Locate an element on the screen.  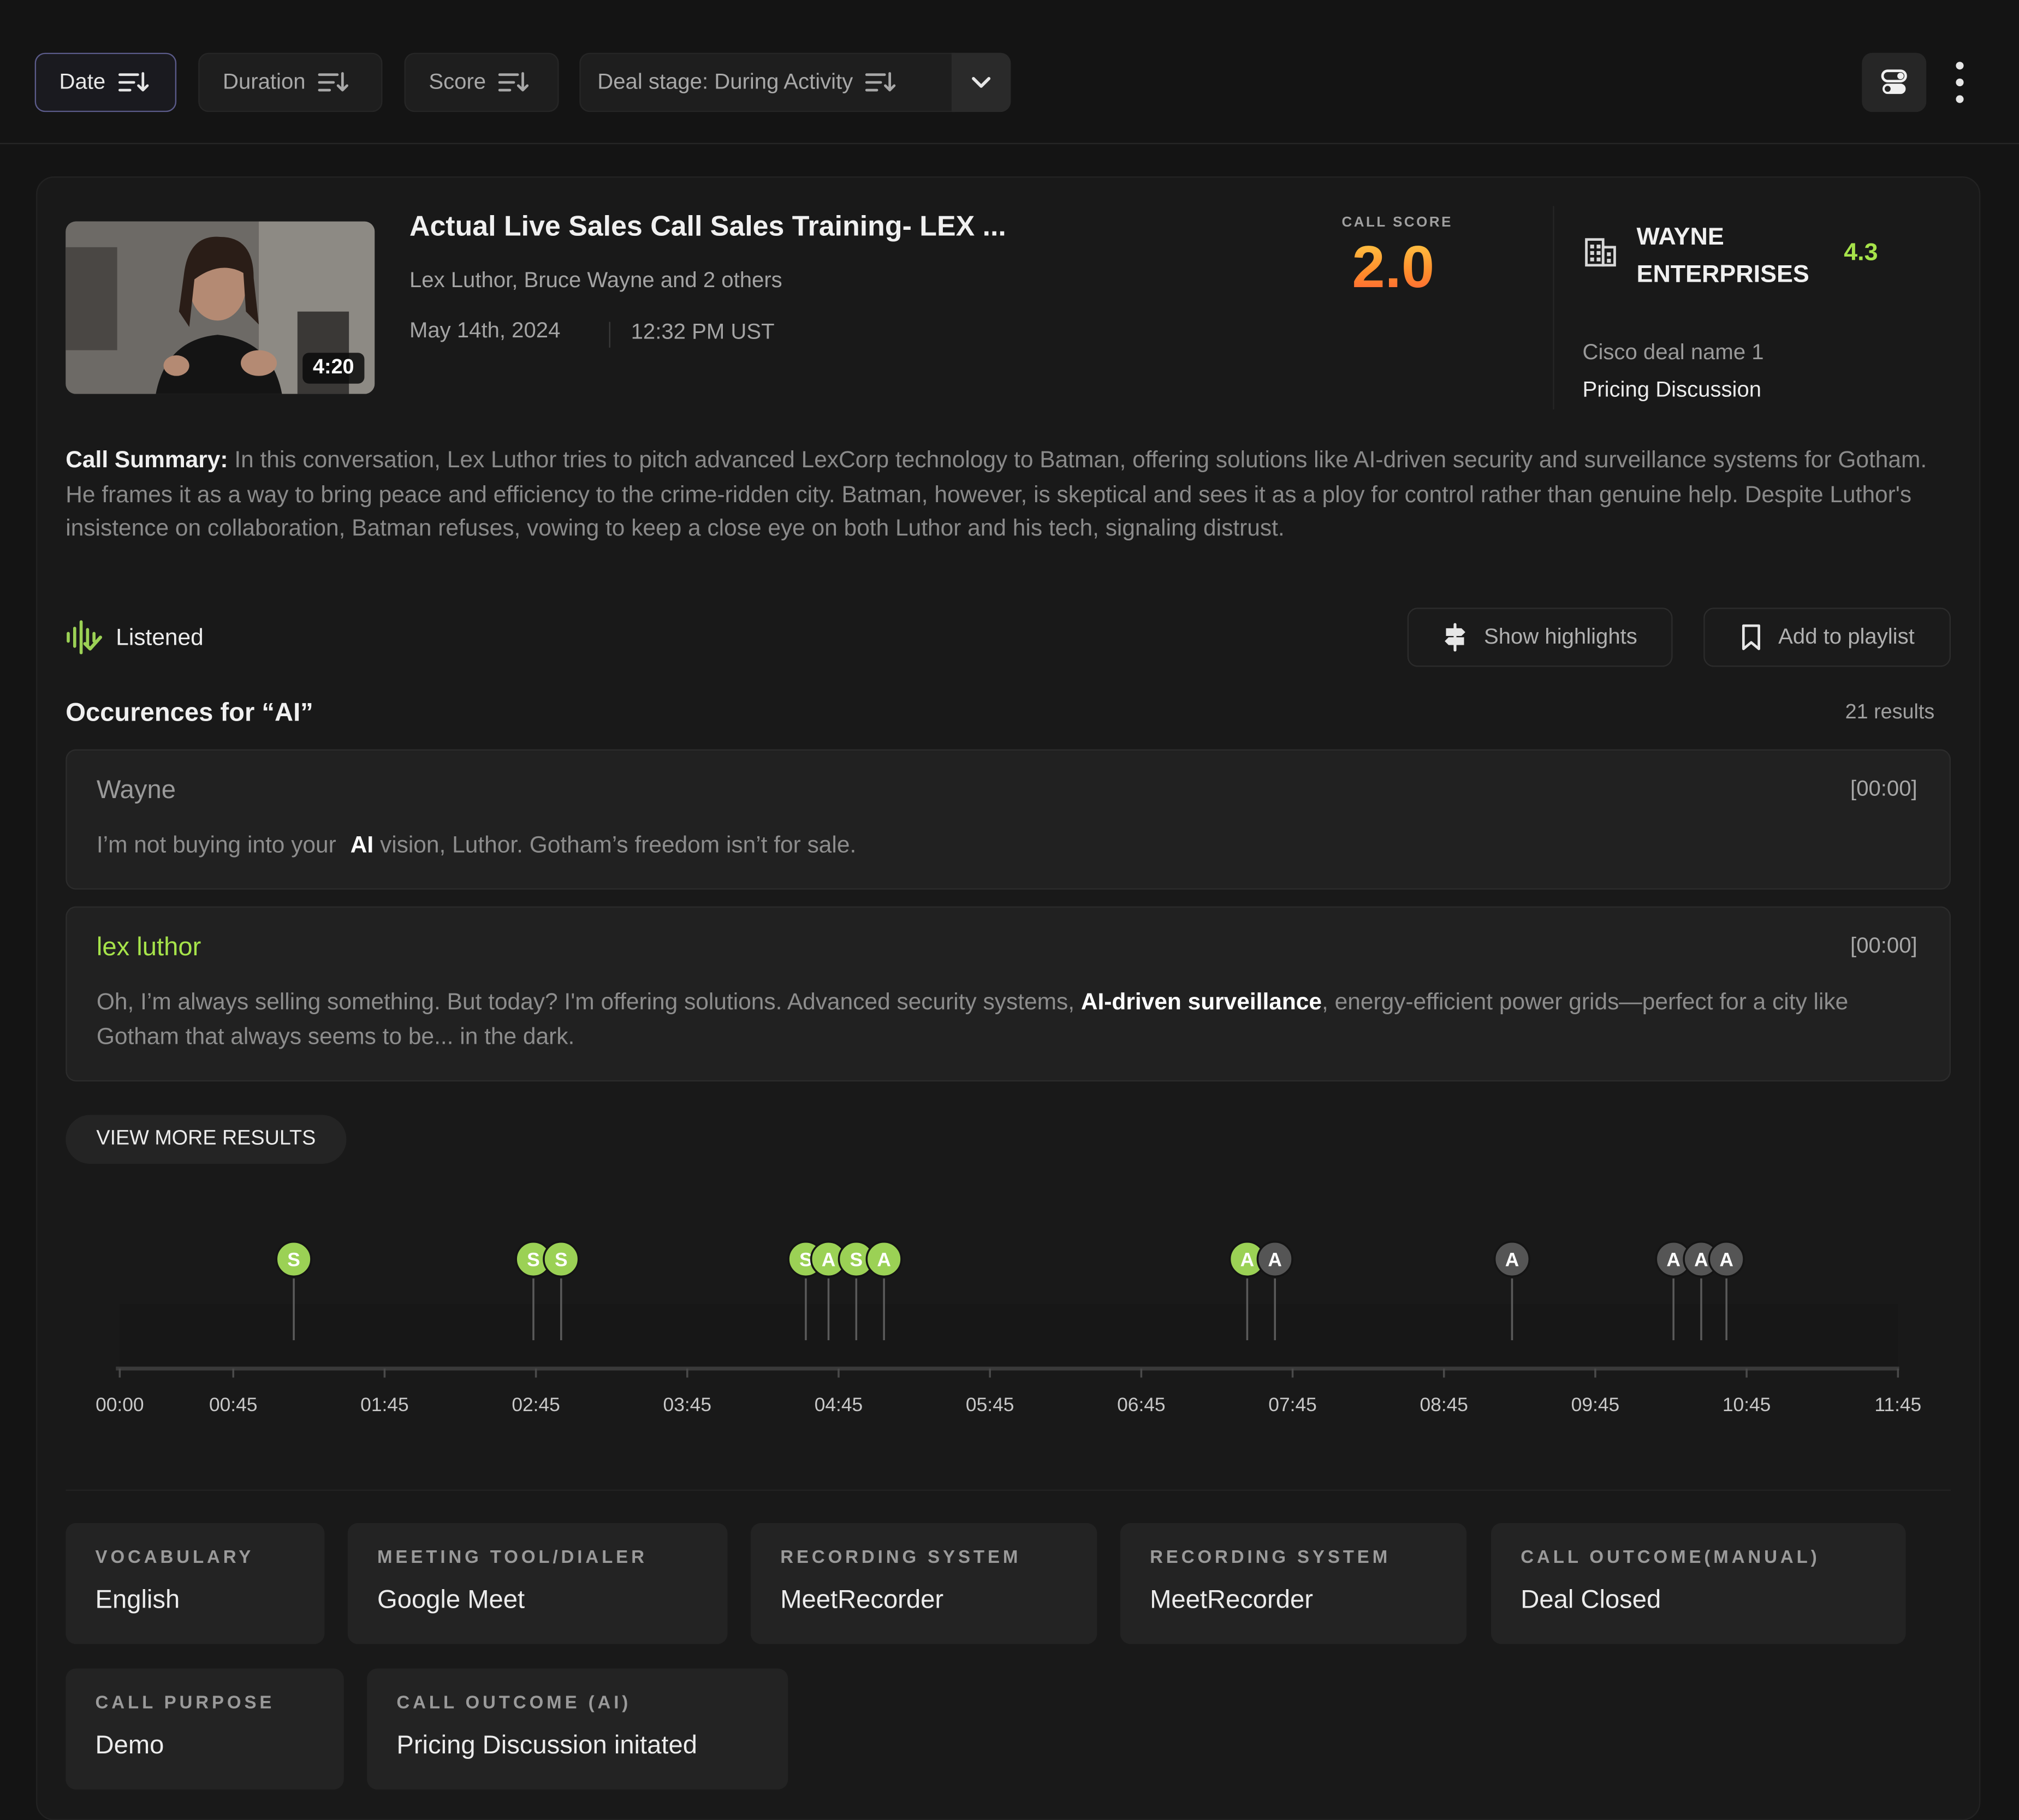
score-sort-button: Score is located at coordinates (481, 82).